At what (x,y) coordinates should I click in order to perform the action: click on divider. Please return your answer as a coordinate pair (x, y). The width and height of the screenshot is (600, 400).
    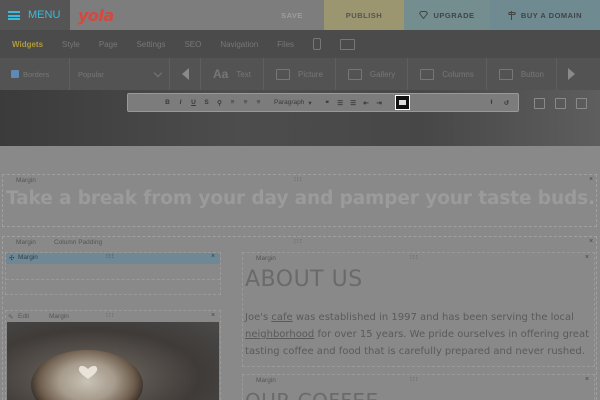
    Looking at the image, I should click on (113, 279).